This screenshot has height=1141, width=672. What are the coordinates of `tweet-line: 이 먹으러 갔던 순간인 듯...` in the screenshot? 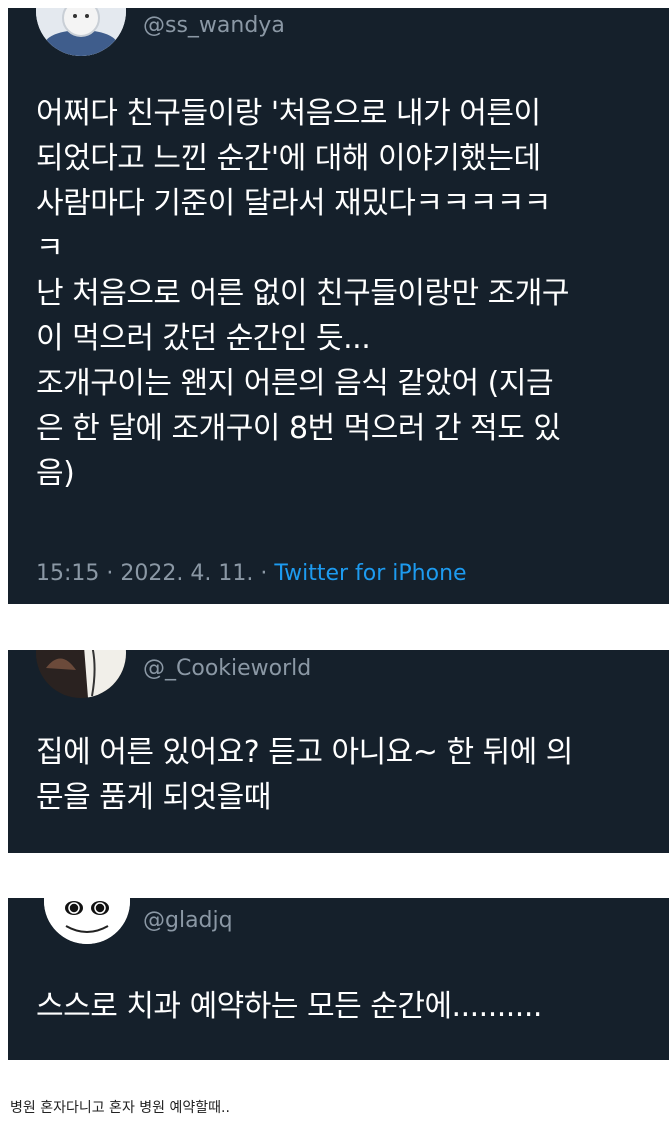 It's located at (203, 338).